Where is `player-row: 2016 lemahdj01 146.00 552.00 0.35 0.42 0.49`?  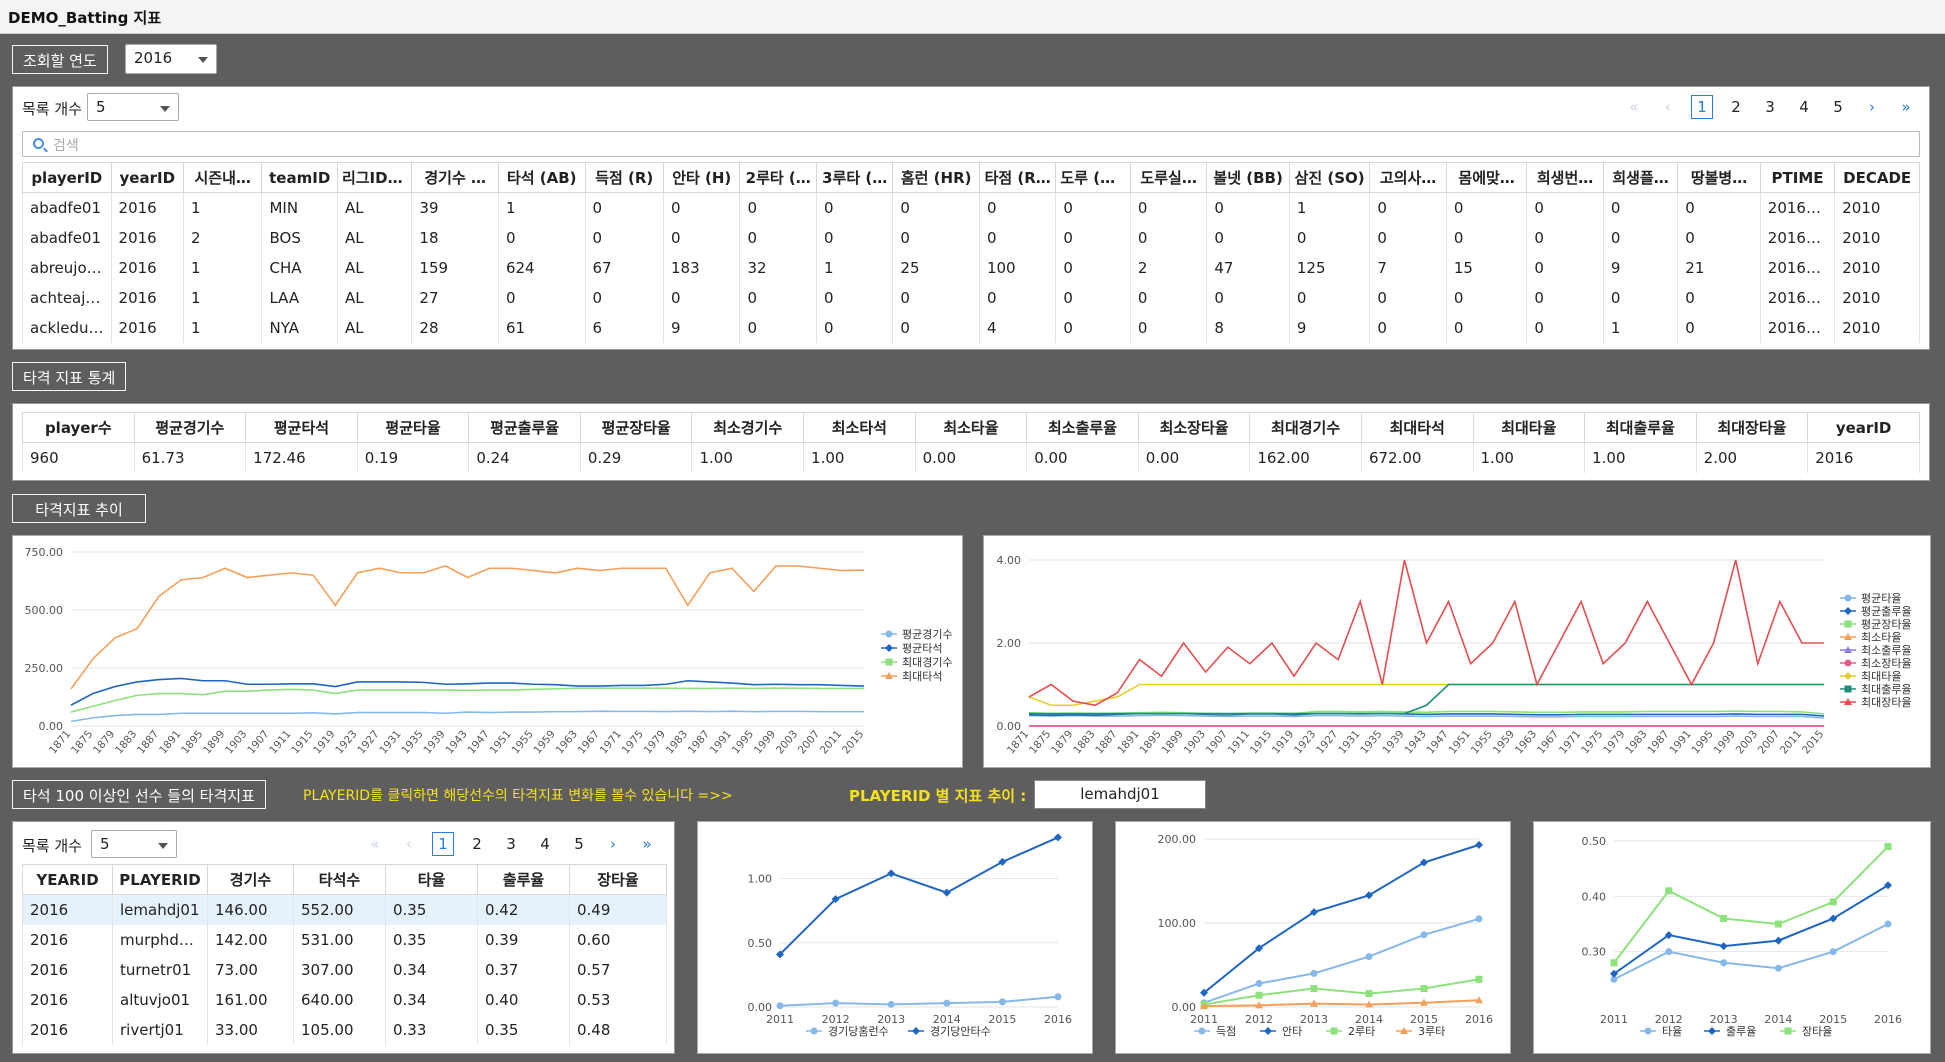
player-row: 2016 lemahdj01 146.00 552.00 0.35 0.42 0.49 is located at coordinates (344, 909).